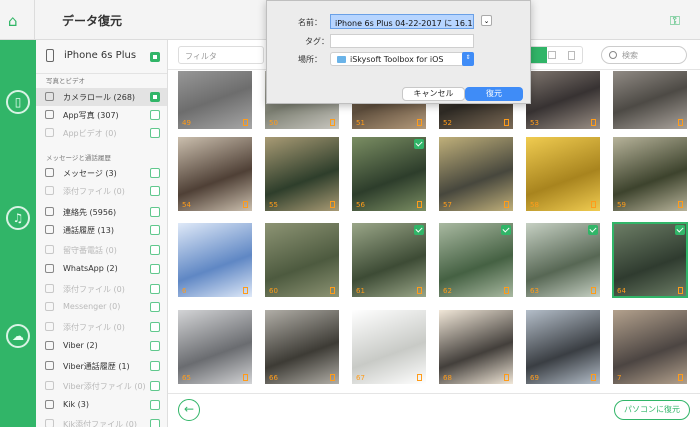  Describe the element at coordinates (552, 55) in the screenshot. I see `list-view-icon` at that location.